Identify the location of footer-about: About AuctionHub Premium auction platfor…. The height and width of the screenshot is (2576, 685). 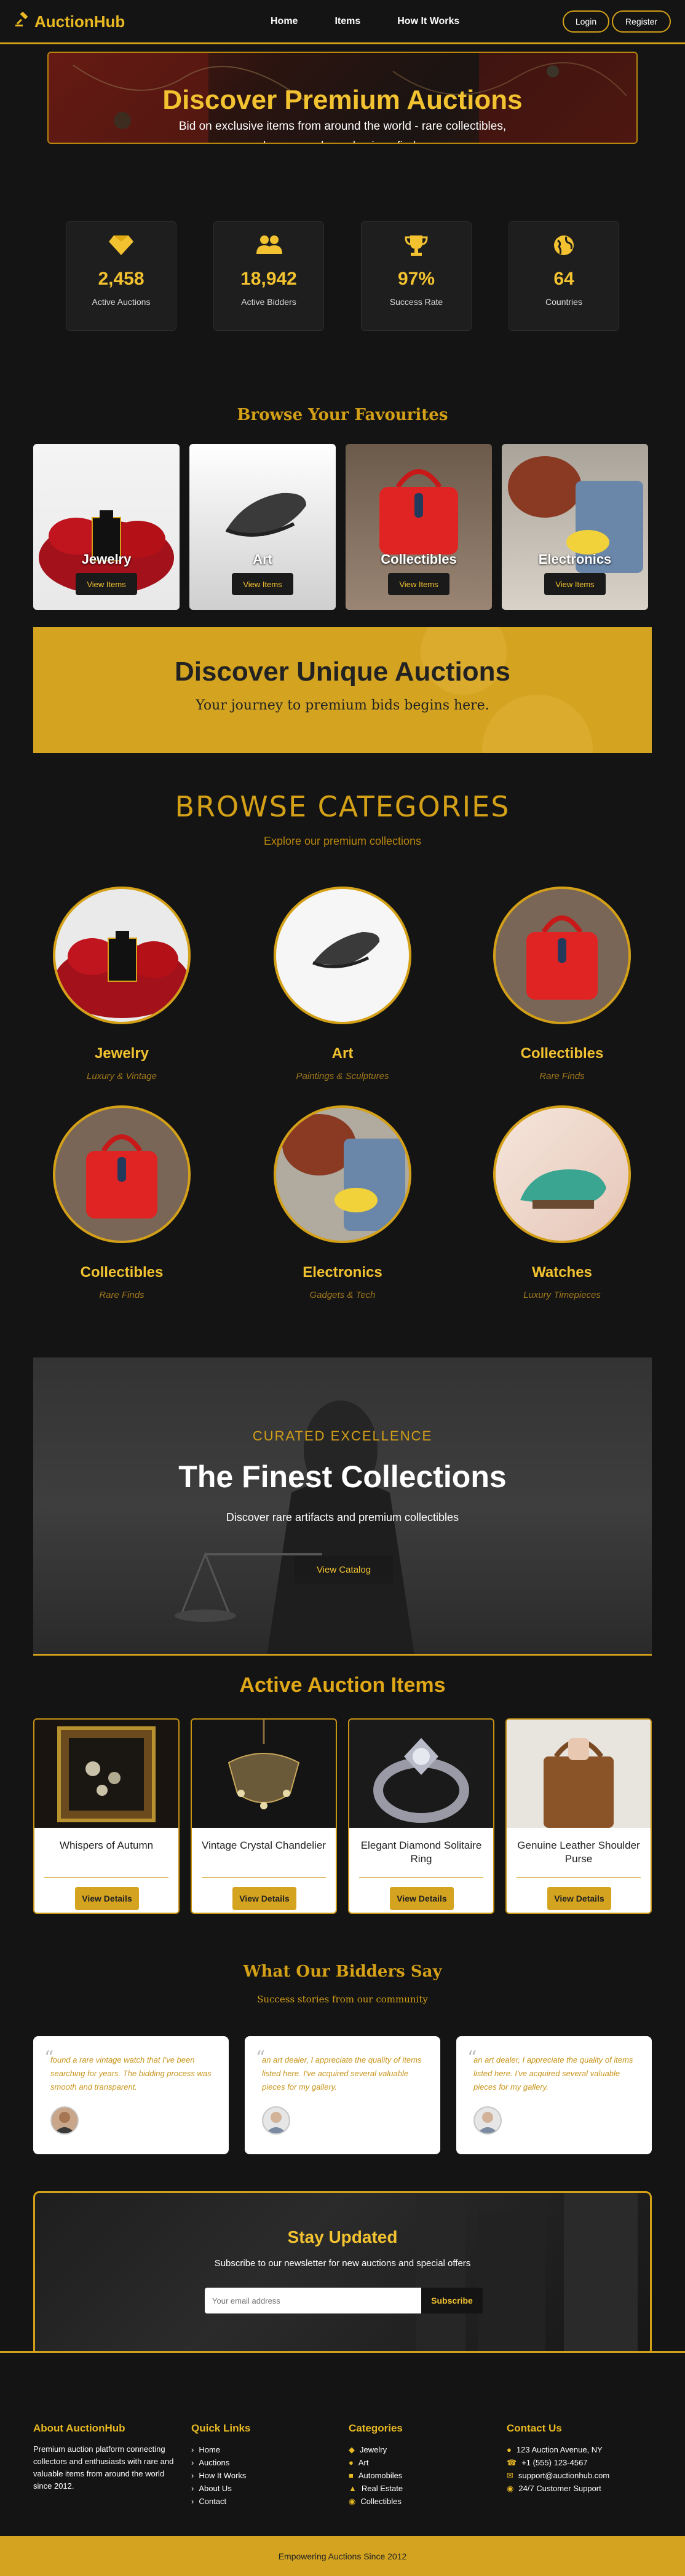
(104, 2457).